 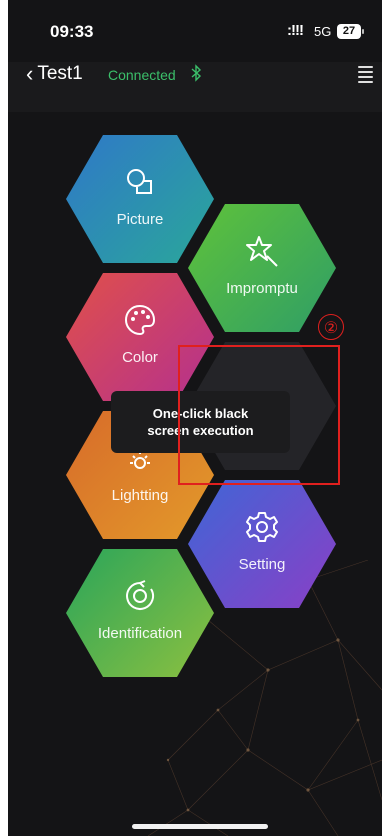 I want to click on bluetooth-icon, so click(x=196, y=75).